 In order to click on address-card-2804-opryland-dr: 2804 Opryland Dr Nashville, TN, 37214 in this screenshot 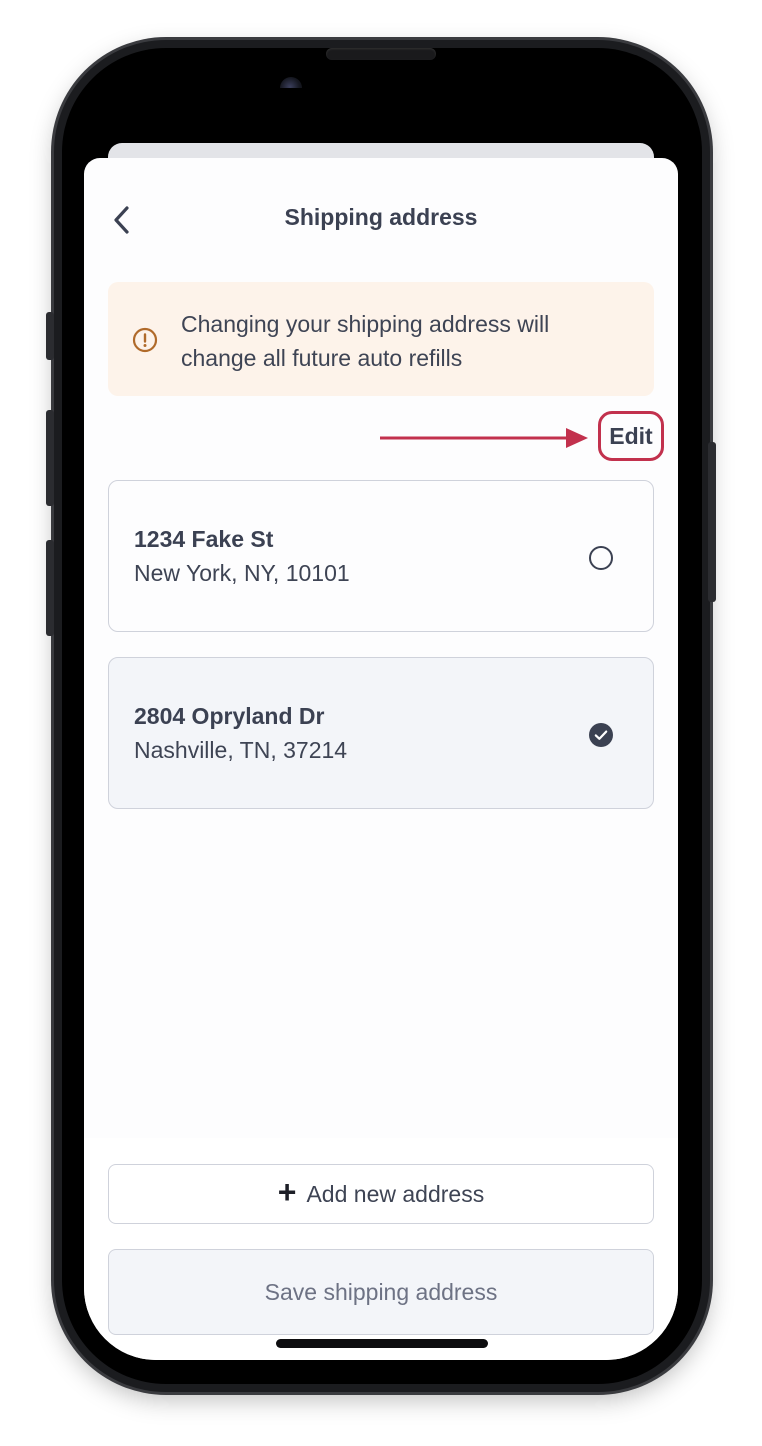, I will do `click(381, 733)`.